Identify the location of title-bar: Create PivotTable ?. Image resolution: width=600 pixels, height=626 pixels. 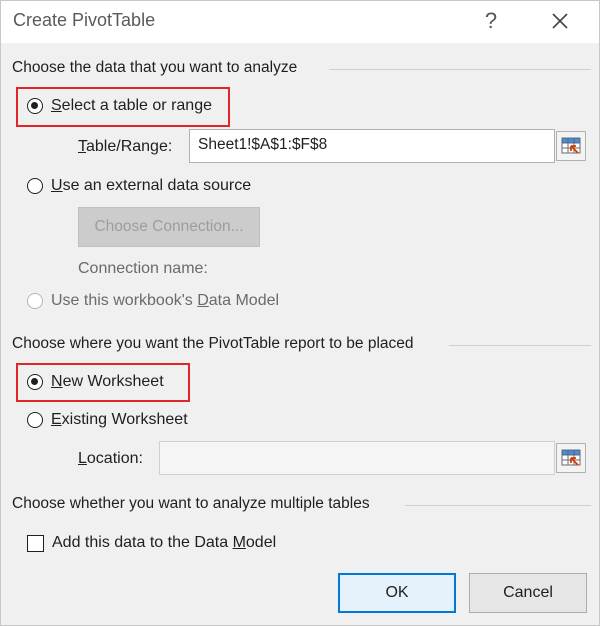
(300, 22).